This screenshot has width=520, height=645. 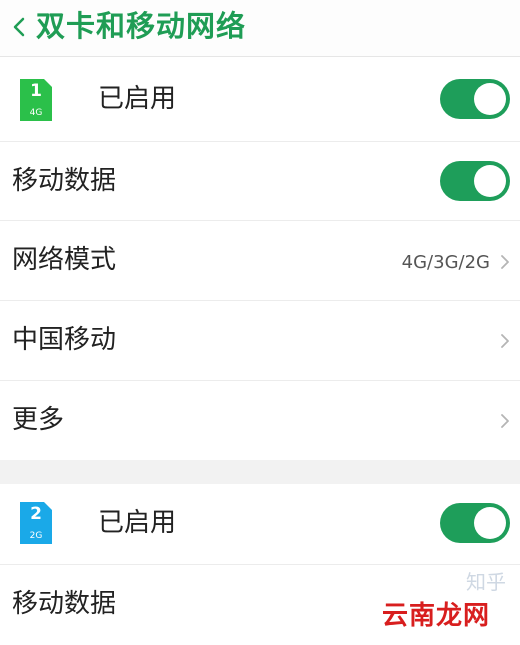 I want to click on carrier-label: 中国移动, so click(x=64, y=340).